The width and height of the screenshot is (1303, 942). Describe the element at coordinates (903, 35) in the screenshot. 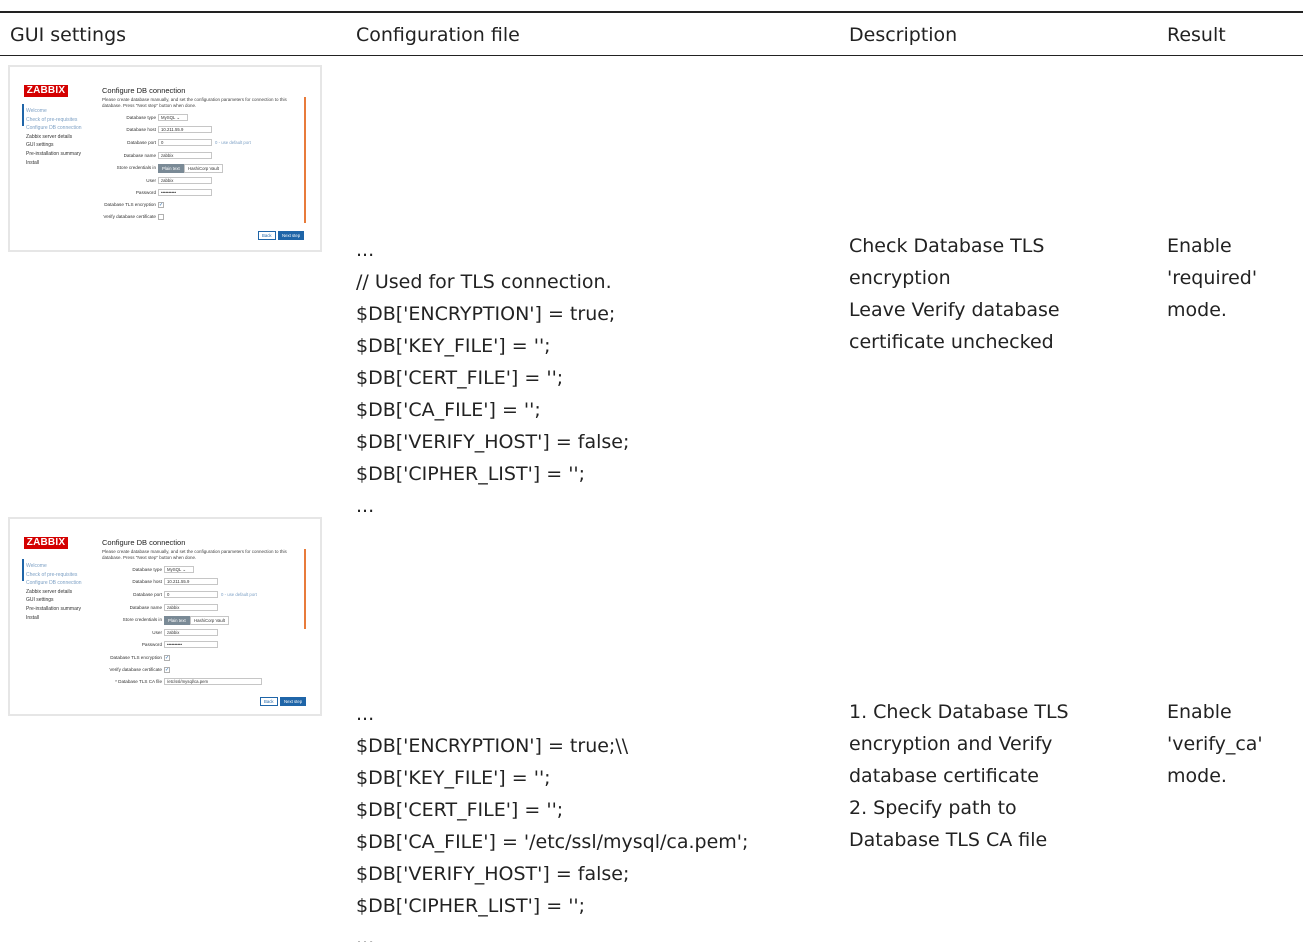

I see `column-header-description: Description` at that location.